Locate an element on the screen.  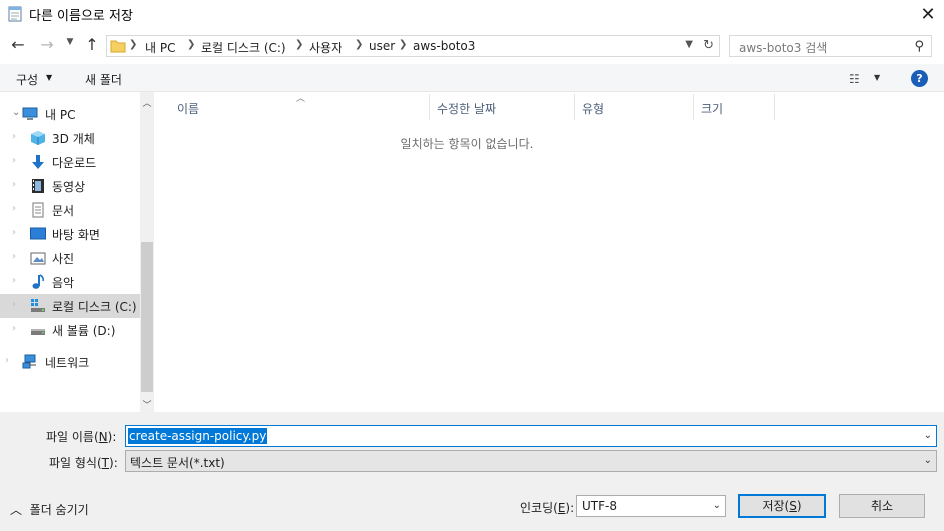
column-header-date-modified: 수정한 날짜 is located at coordinates (466, 108).